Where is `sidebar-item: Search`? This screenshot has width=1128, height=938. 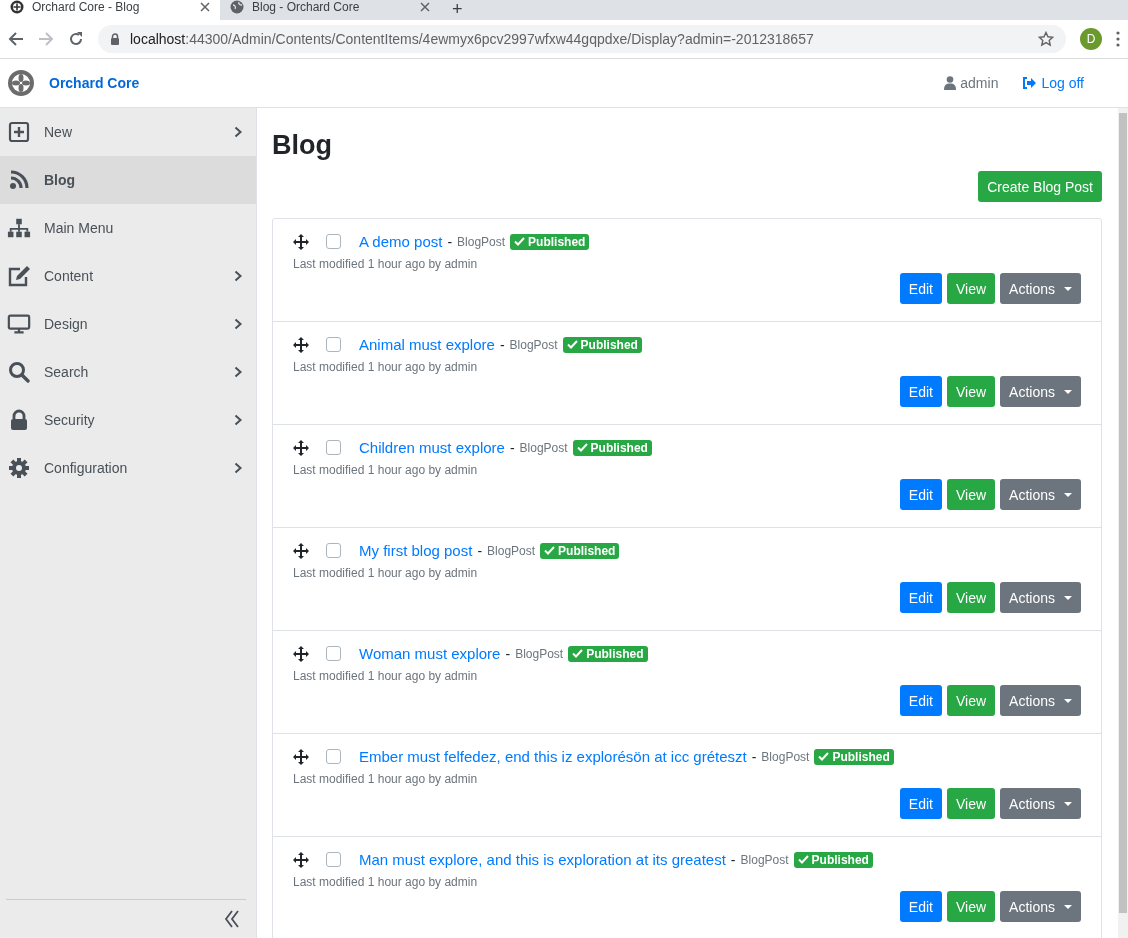 sidebar-item: Search is located at coordinates (128, 372).